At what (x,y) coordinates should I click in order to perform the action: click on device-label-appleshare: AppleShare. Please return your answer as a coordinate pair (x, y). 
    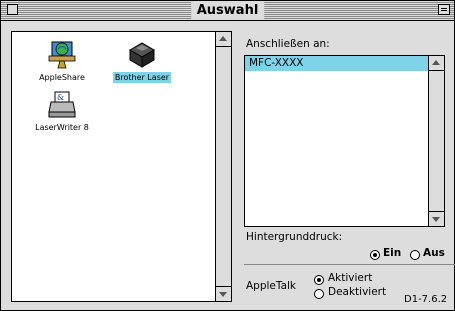
    Looking at the image, I should click on (62, 77).